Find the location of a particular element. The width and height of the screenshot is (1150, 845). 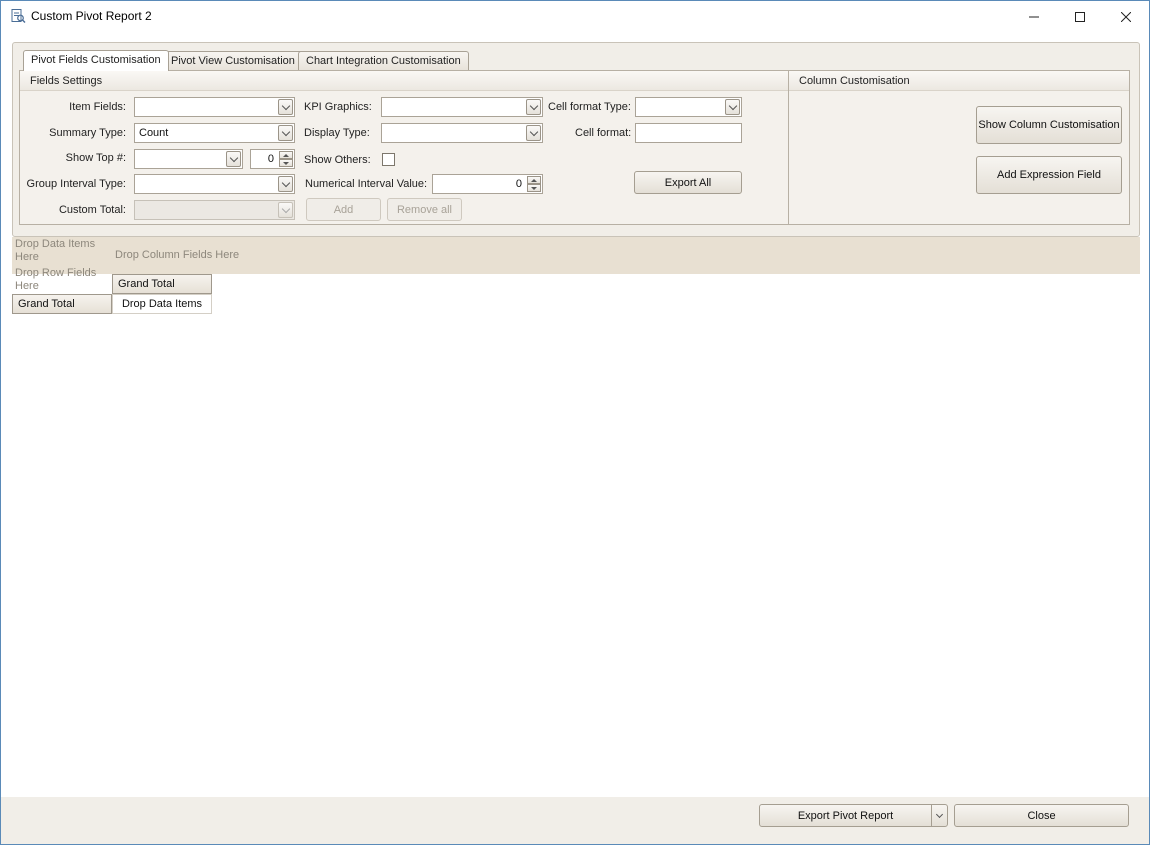

show-top-count-value: 0 is located at coordinates (270, 159).